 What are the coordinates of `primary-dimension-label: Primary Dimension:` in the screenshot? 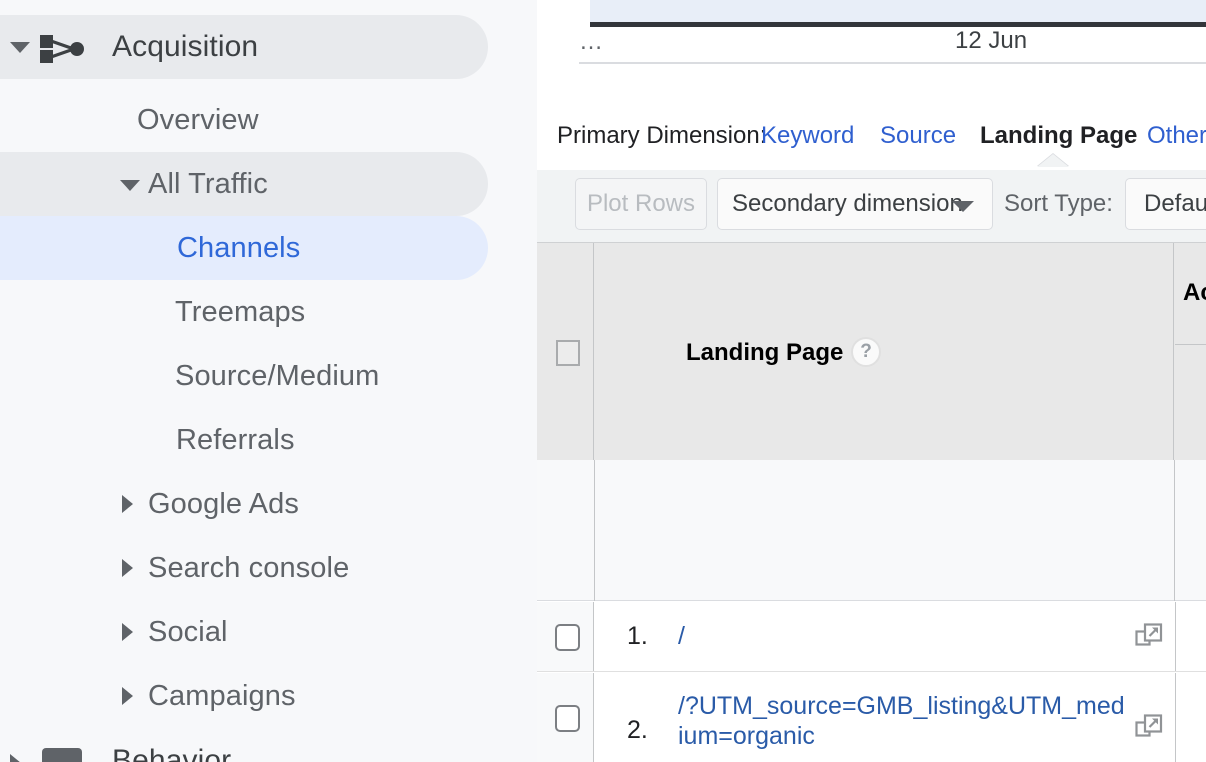 It's located at (662, 135).